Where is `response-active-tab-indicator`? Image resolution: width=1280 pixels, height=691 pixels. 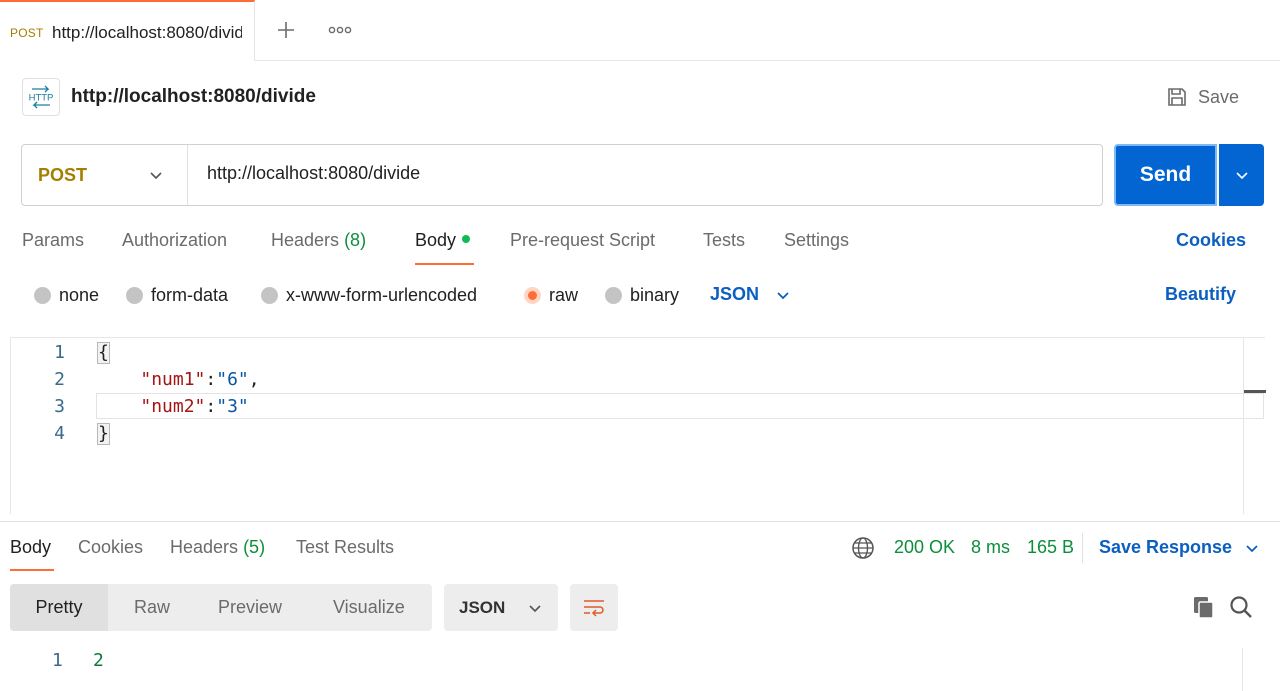 response-active-tab-indicator is located at coordinates (32, 570).